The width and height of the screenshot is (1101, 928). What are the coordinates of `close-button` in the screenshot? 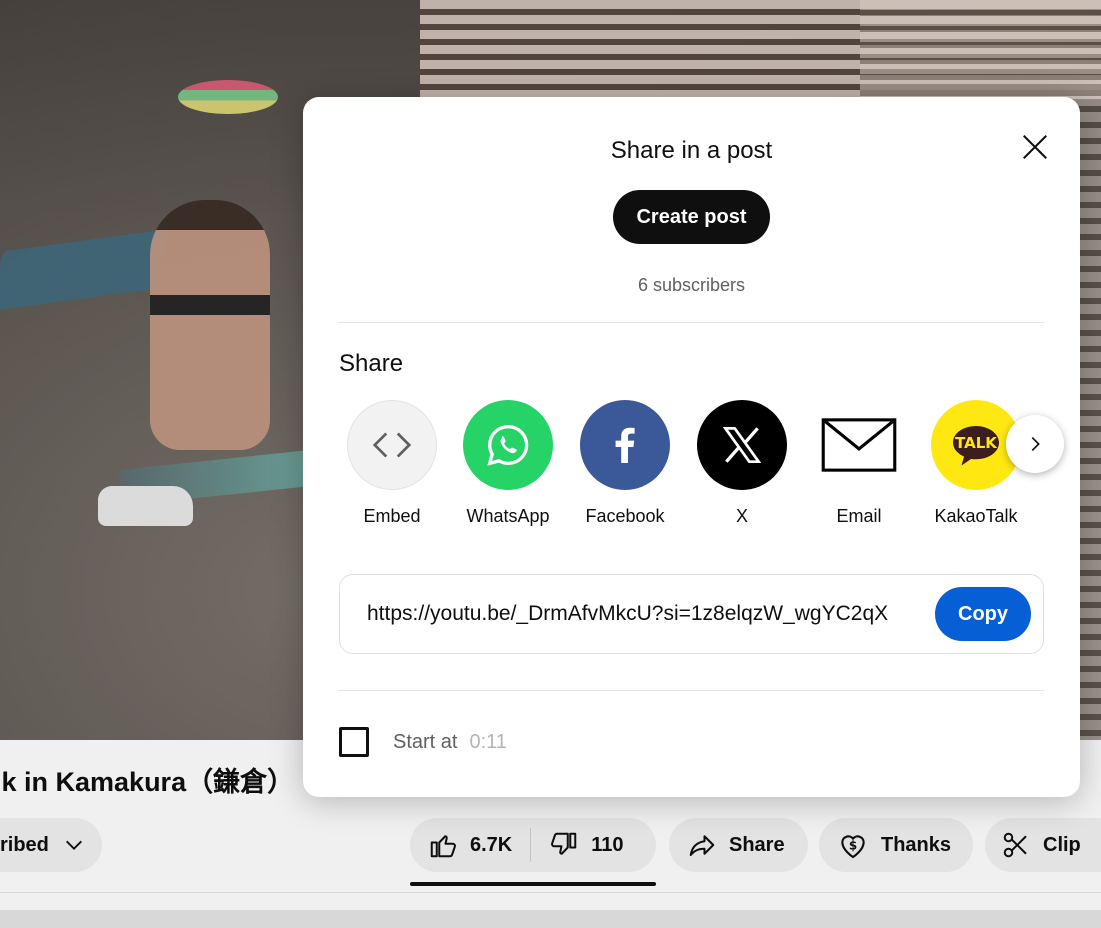 It's located at (1035, 147).